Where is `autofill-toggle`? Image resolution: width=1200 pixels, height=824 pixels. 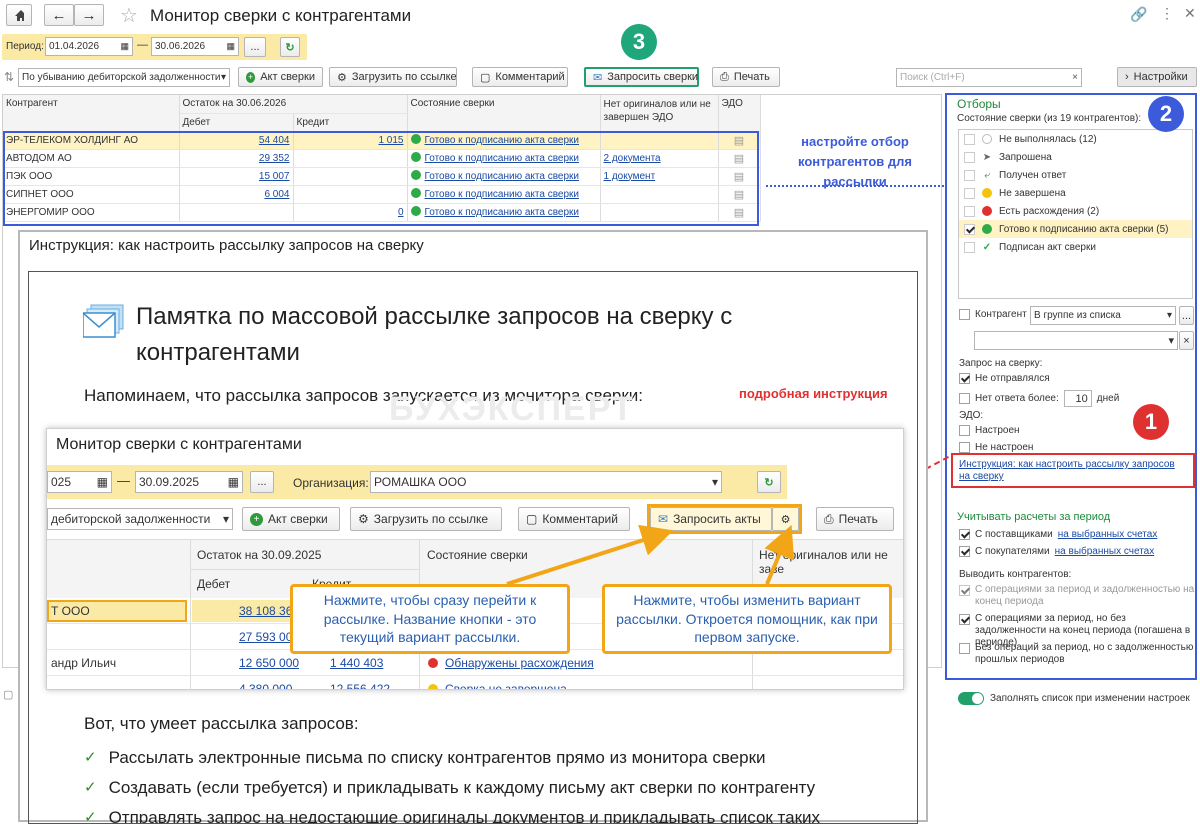
autofill-toggle is located at coordinates (971, 698).